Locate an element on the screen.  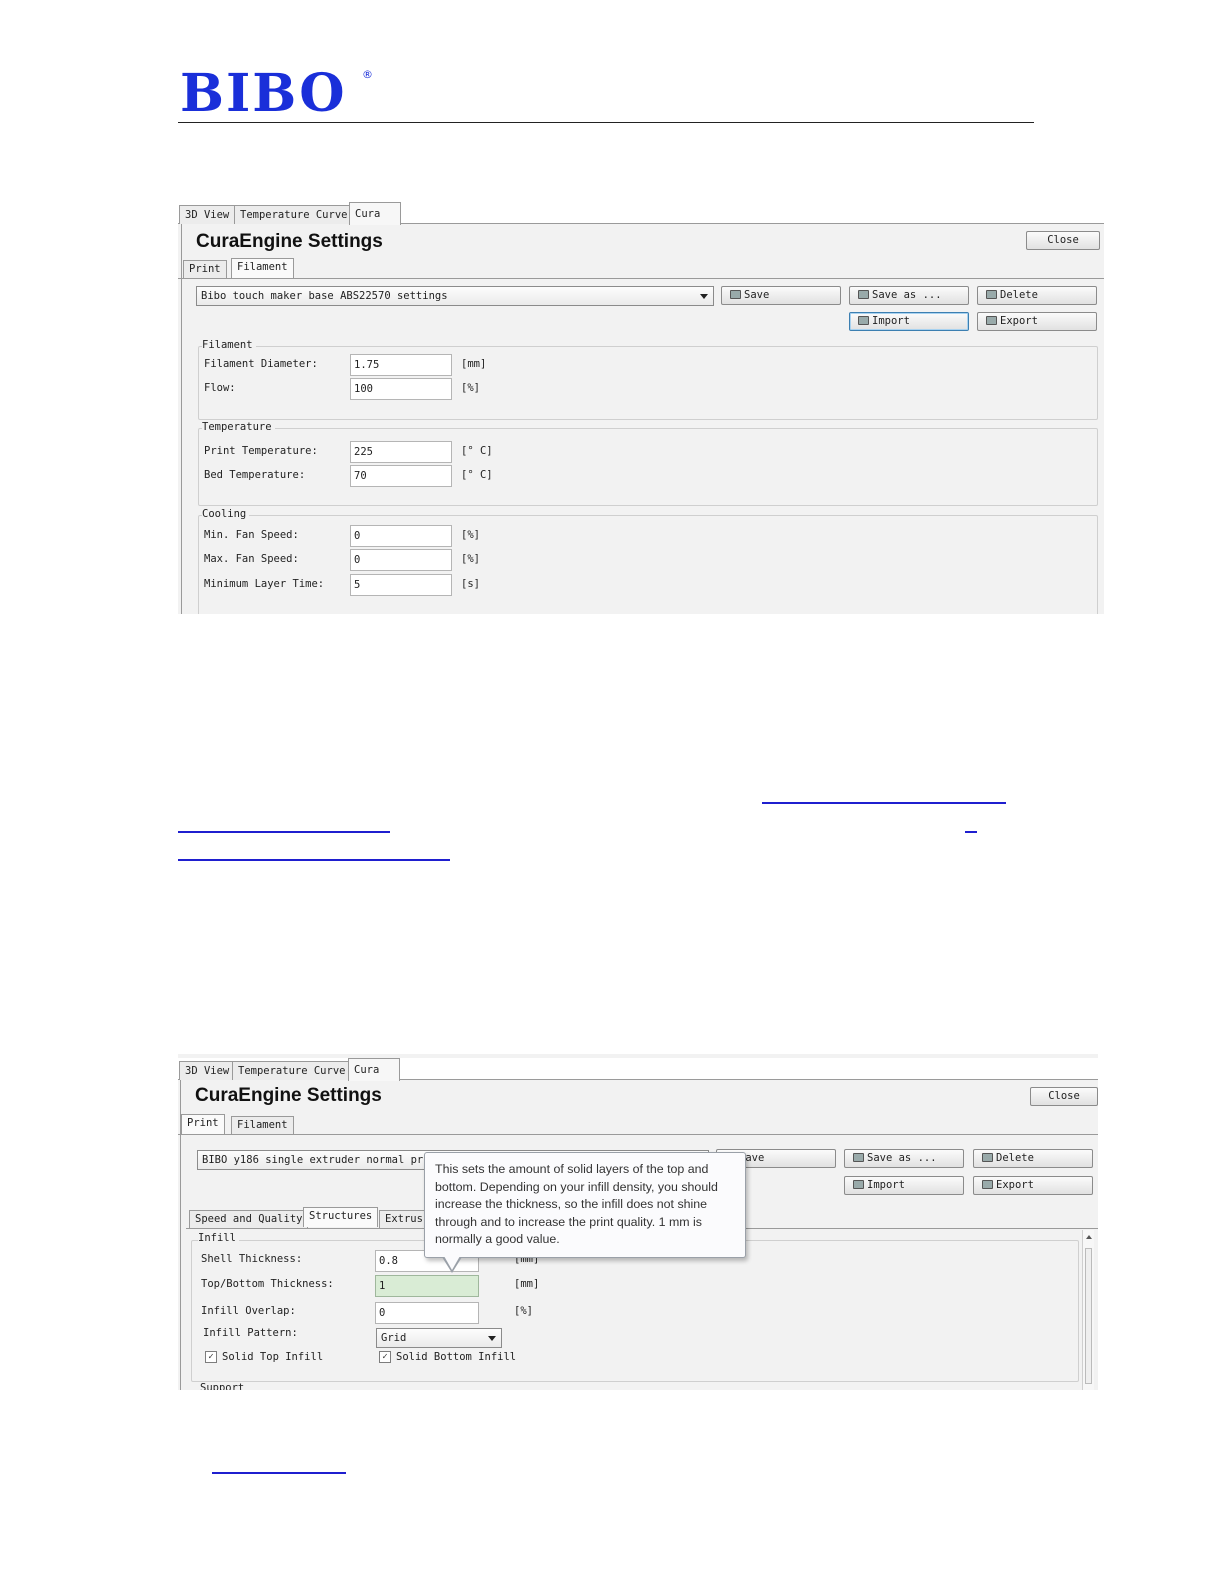
max-fan-speed-unit: [%] is located at coordinates (470, 559).